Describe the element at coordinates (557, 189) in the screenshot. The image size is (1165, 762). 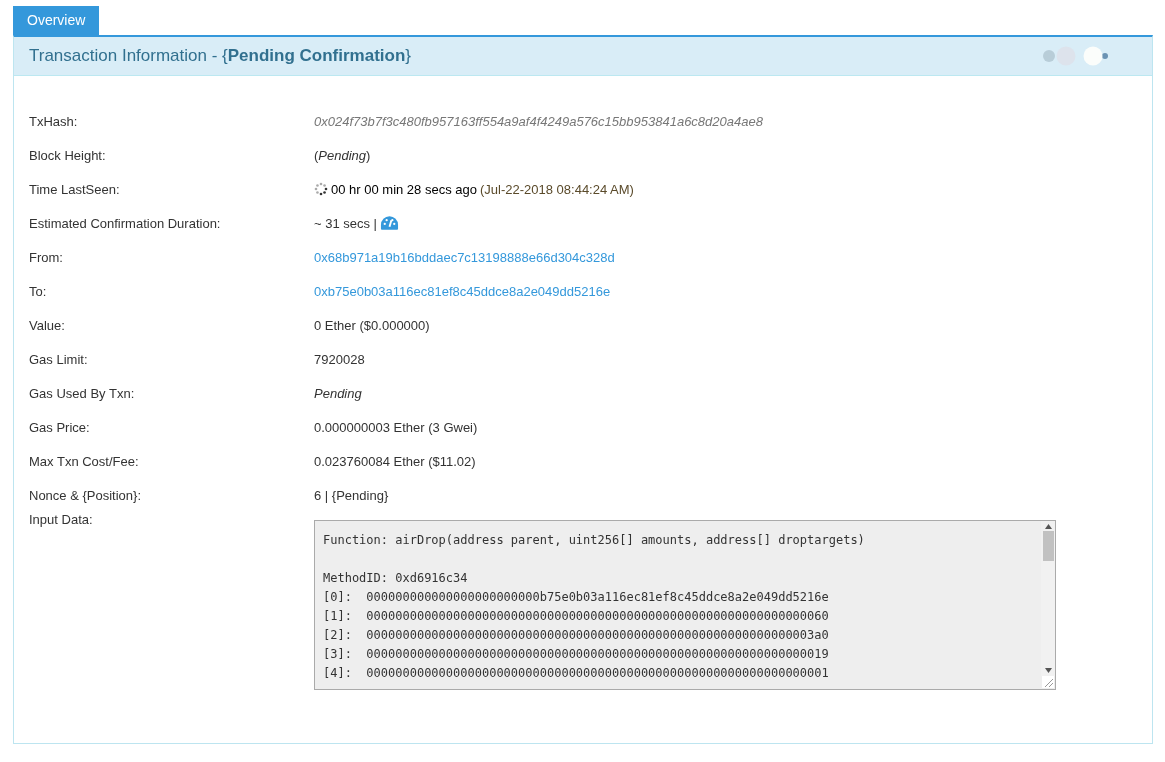
I see `timestamp: (Jul-22-2018 08:44:24 AM)` at that location.